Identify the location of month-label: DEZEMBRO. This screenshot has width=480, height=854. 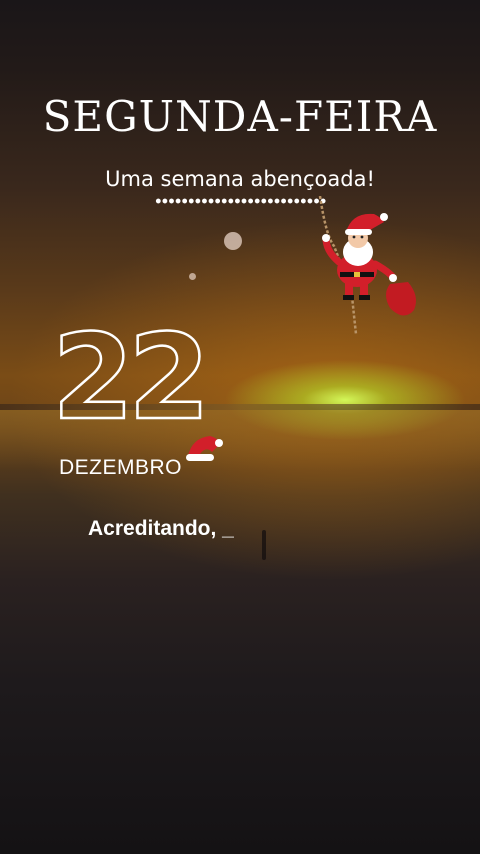
(121, 467).